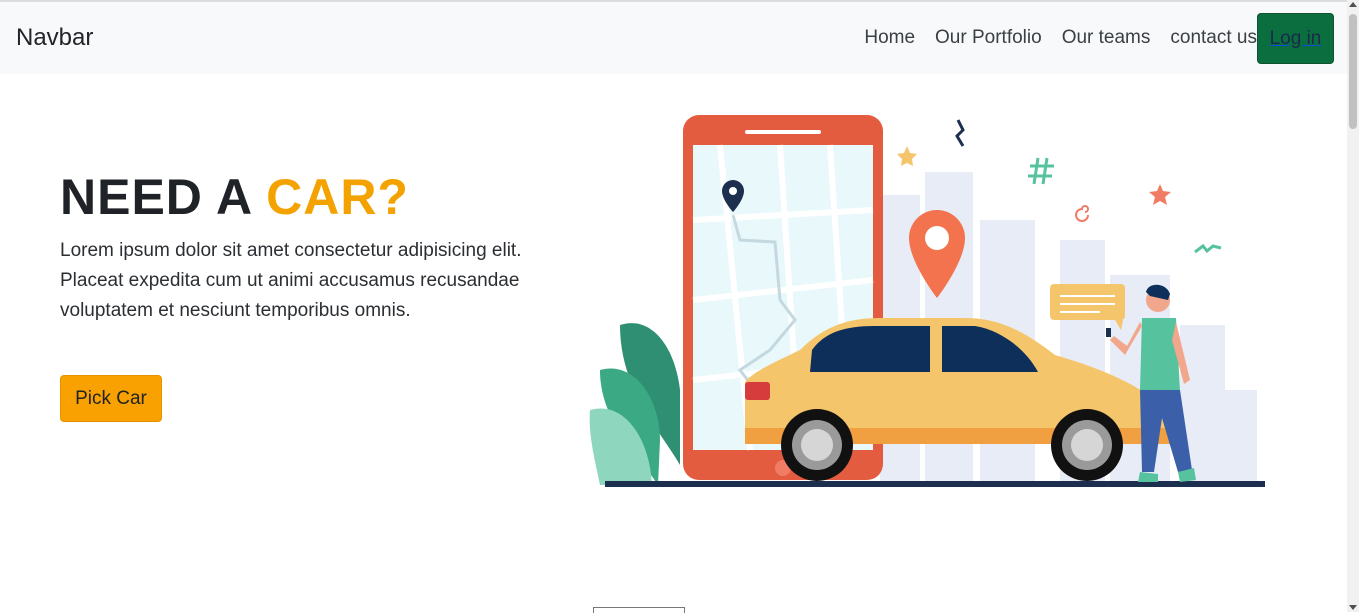  Describe the element at coordinates (639, 610) in the screenshot. I see `bottom-edge-tab` at that location.